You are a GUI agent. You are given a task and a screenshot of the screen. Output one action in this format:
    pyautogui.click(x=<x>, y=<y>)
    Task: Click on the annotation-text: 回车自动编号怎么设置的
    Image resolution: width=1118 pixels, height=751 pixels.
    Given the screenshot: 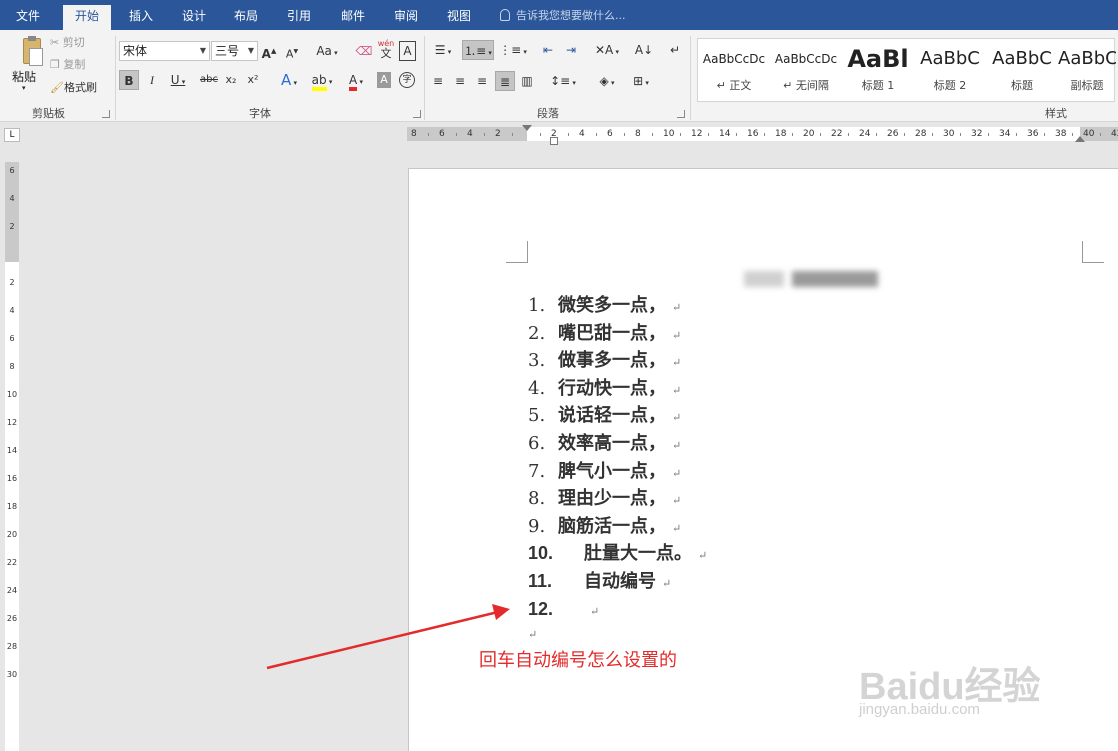 What is the action you would take?
    pyautogui.click(x=578, y=660)
    